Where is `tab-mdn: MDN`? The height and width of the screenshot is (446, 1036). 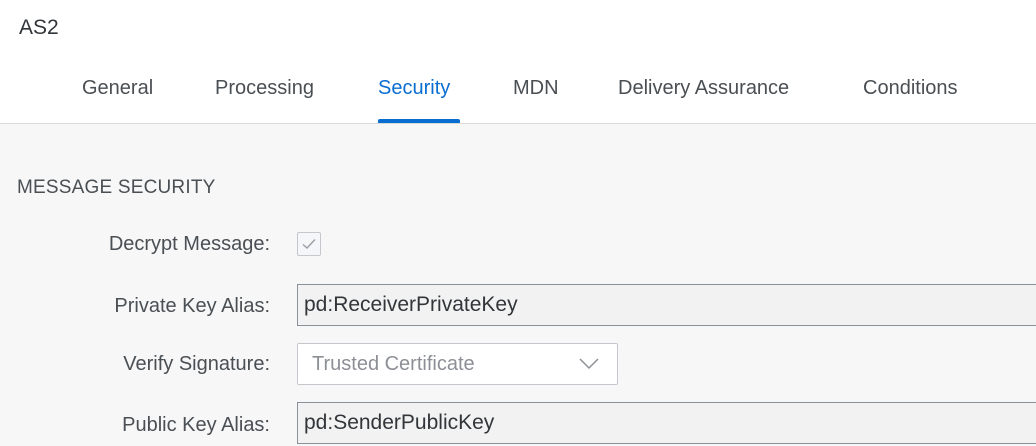 tab-mdn: MDN is located at coordinates (536, 95).